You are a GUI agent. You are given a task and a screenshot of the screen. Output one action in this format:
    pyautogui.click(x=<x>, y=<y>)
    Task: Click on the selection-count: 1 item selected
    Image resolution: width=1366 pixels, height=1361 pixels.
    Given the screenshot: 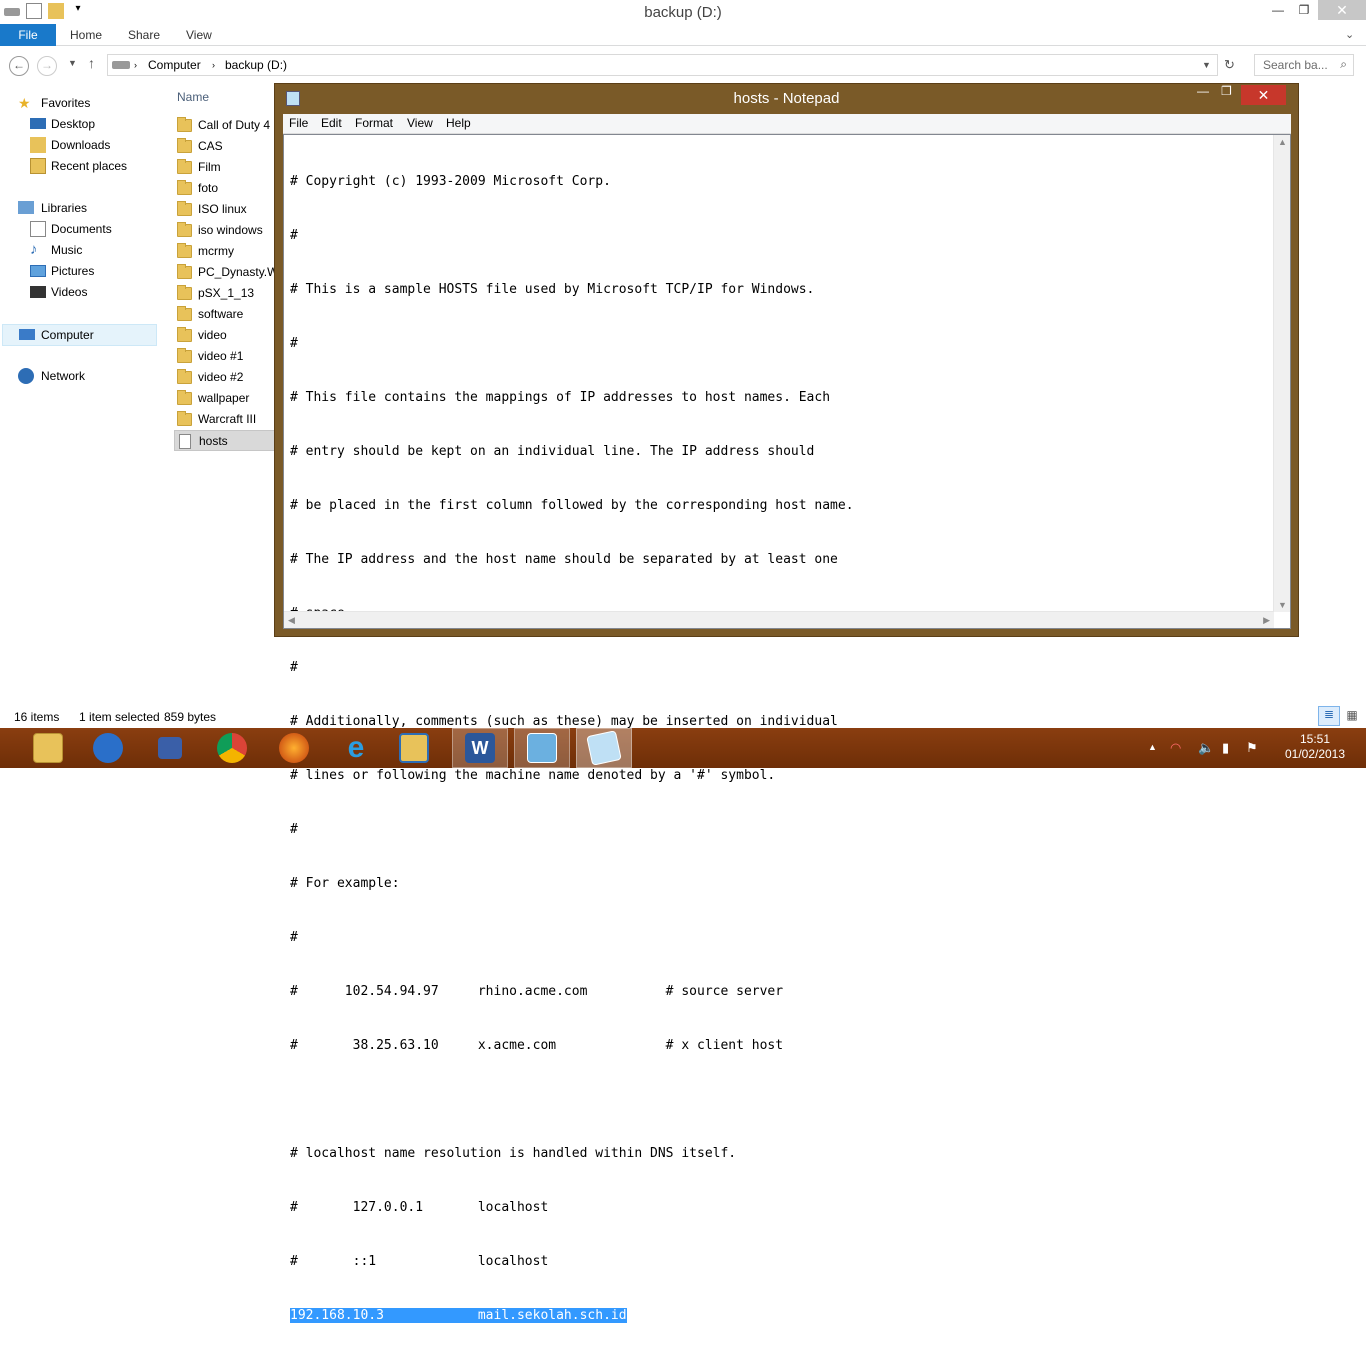 What is the action you would take?
    pyautogui.click(x=119, y=717)
    